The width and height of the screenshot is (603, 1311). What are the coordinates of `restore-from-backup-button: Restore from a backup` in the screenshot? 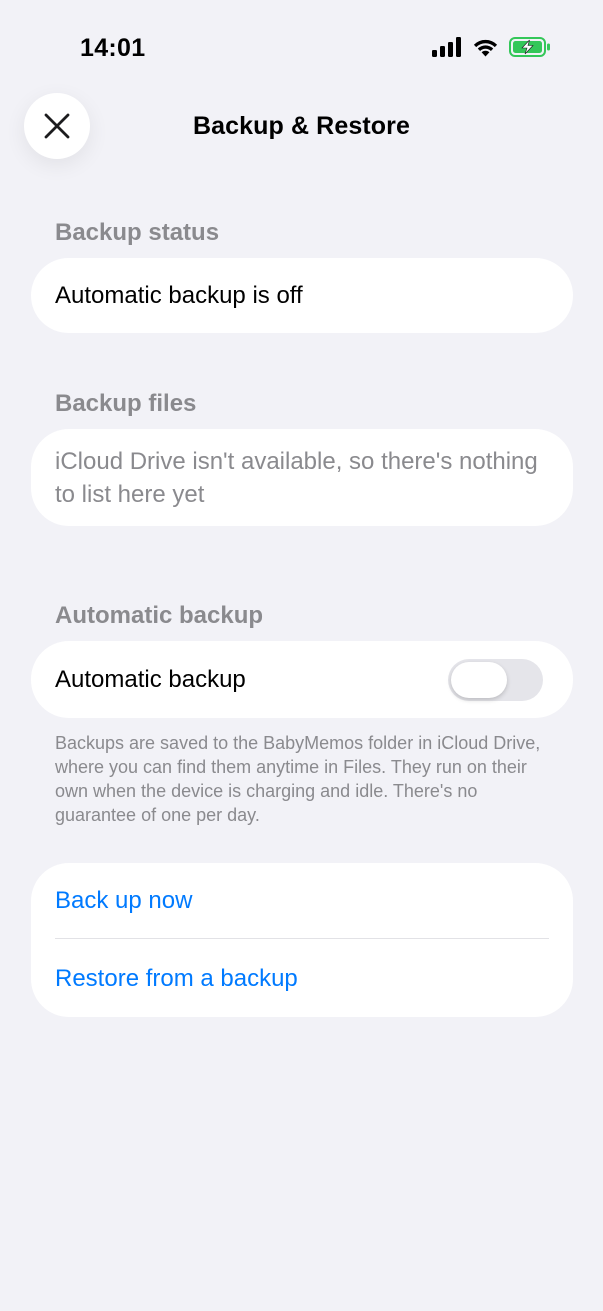 It's located at (176, 979).